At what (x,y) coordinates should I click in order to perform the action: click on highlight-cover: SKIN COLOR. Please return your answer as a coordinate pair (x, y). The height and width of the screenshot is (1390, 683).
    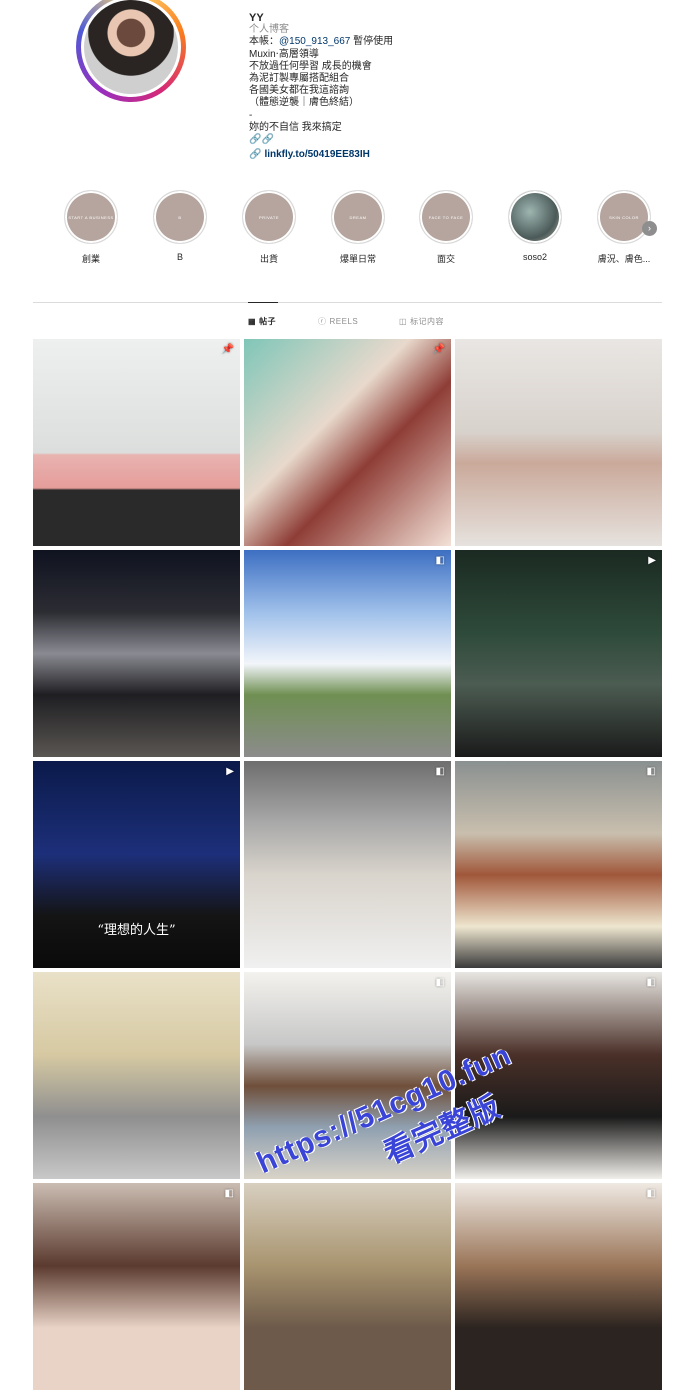
    Looking at the image, I should click on (624, 217).